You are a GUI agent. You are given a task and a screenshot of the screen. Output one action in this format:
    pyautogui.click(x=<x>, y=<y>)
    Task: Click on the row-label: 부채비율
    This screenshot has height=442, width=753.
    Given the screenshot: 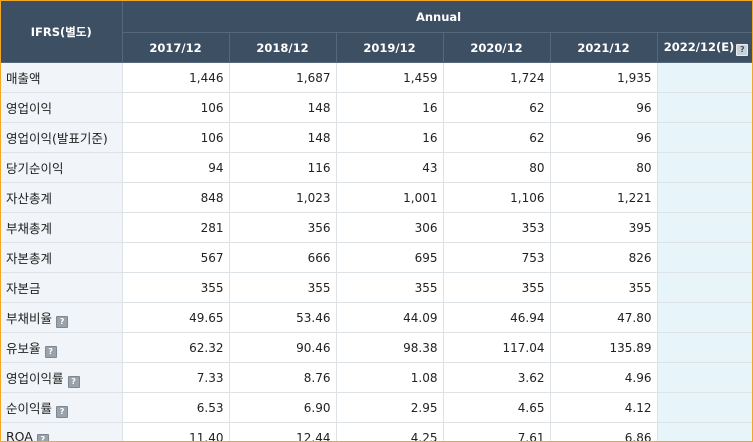 What is the action you would take?
    pyautogui.click(x=29, y=318)
    